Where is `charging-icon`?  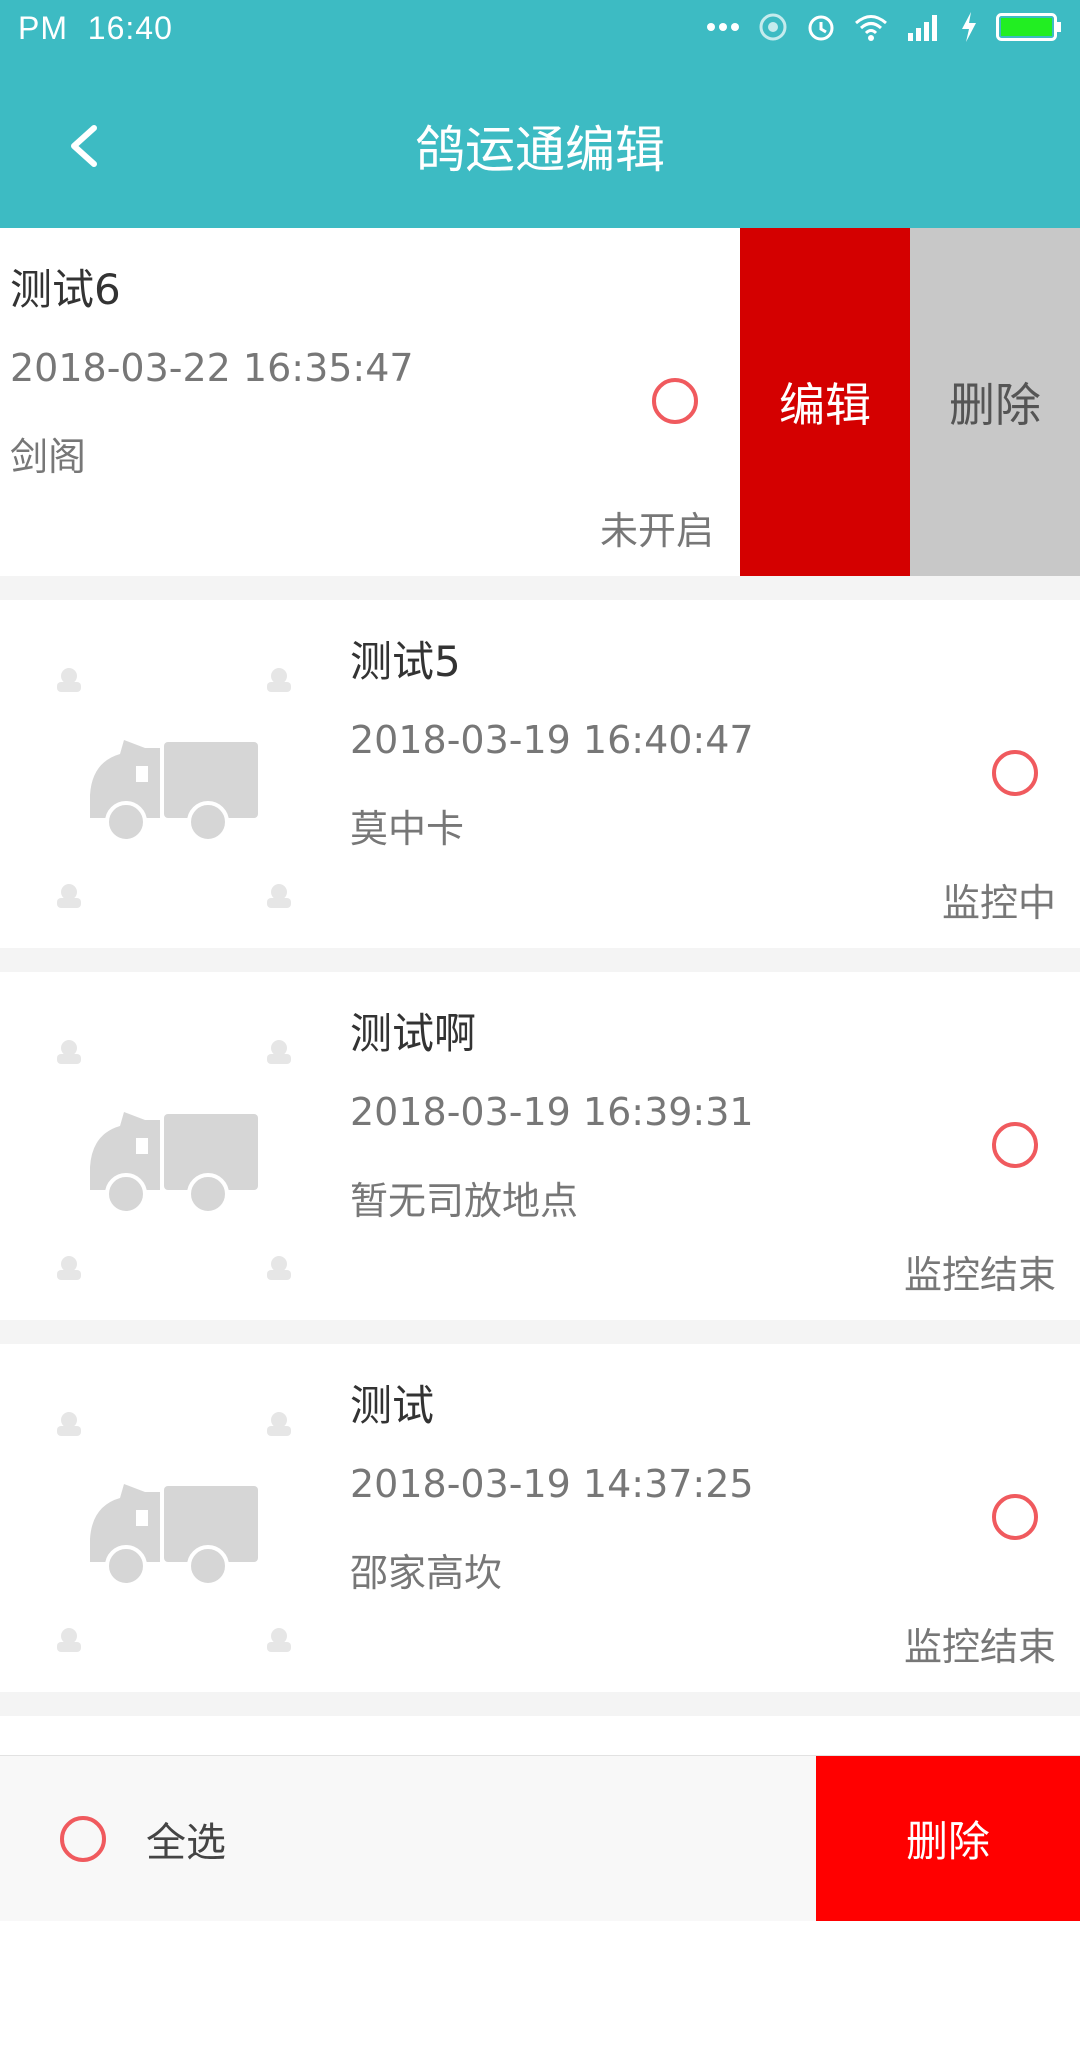 charging-icon is located at coordinates (969, 27).